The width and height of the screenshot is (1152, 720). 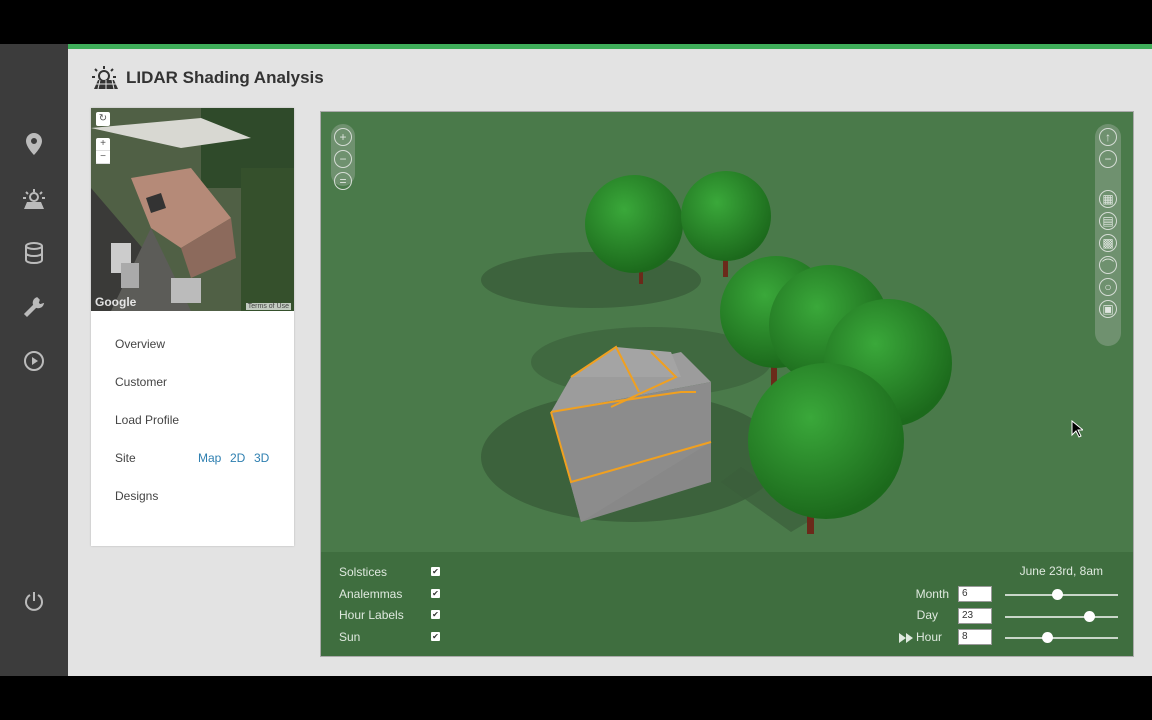 What do you see at coordinates (1108, 159) in the screenshot?
I see `rotate-down-icon: −` at bounding box center [1108, 159].